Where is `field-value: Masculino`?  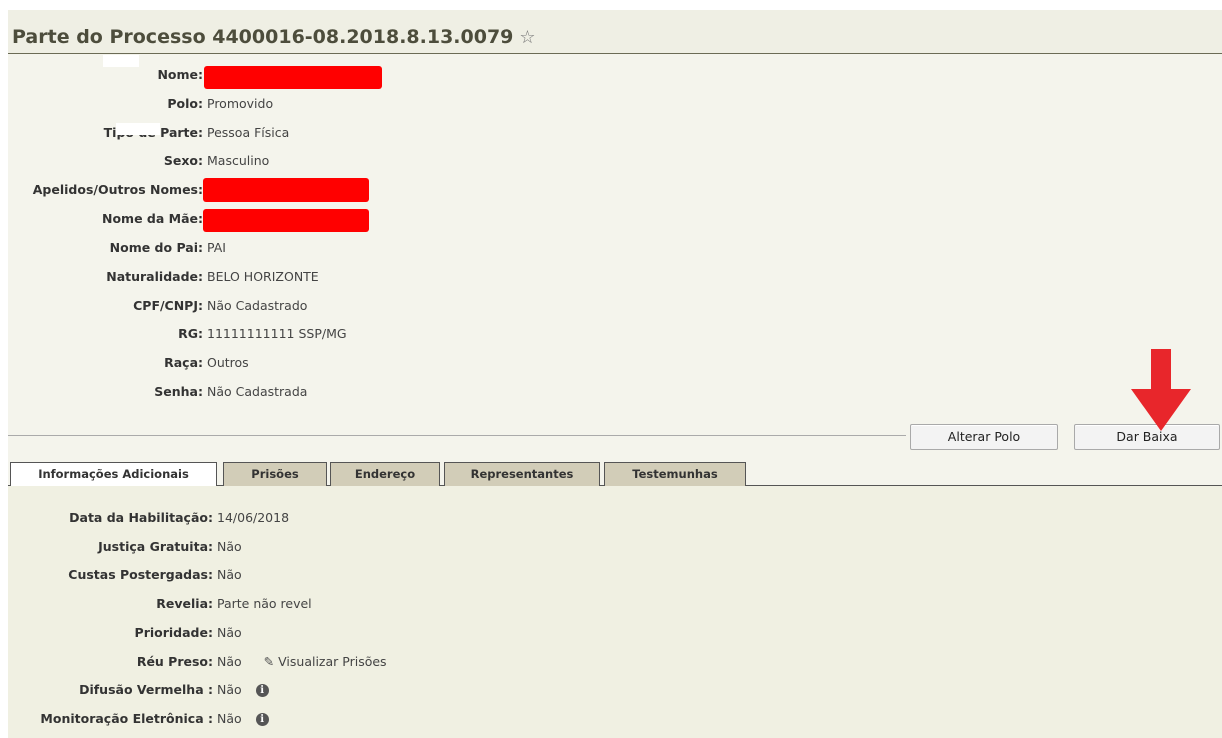 field-value: Masculino is located at coordinates (238, 160).